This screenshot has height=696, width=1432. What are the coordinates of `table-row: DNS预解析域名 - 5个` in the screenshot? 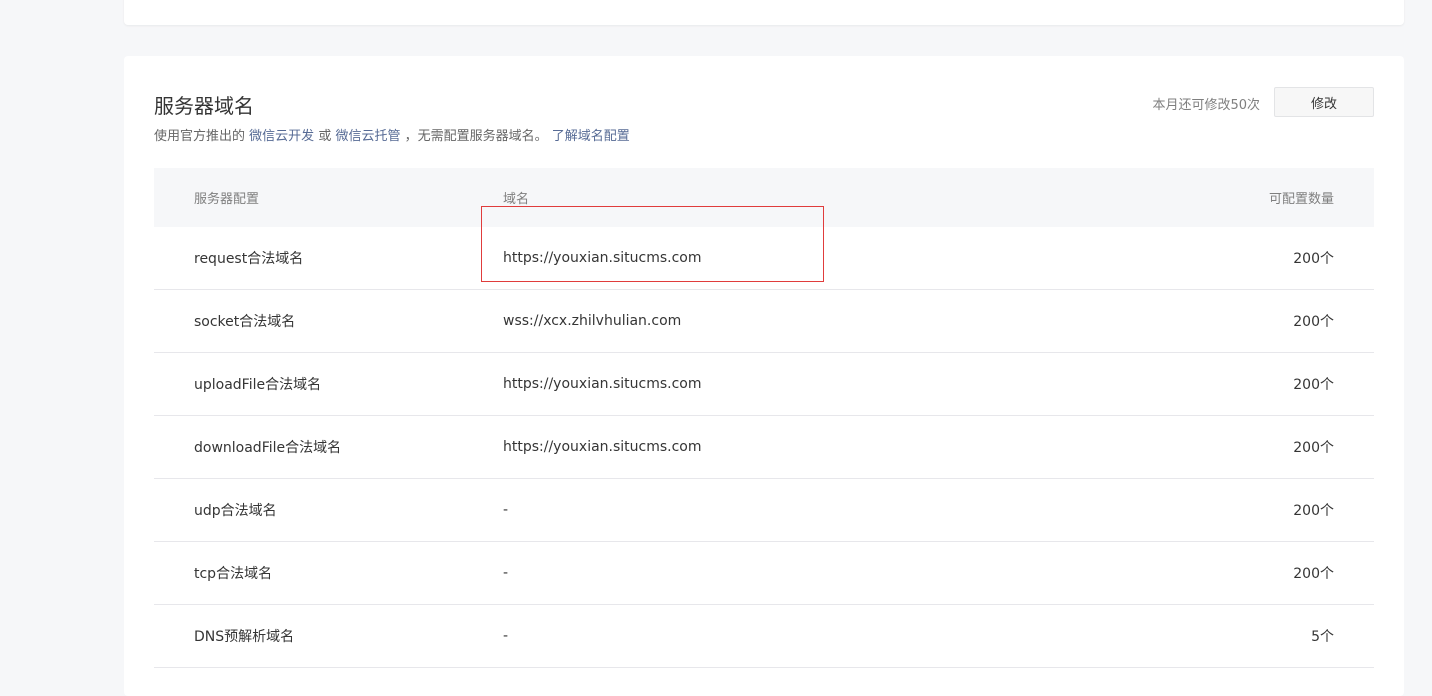 It's located at (764, 636).